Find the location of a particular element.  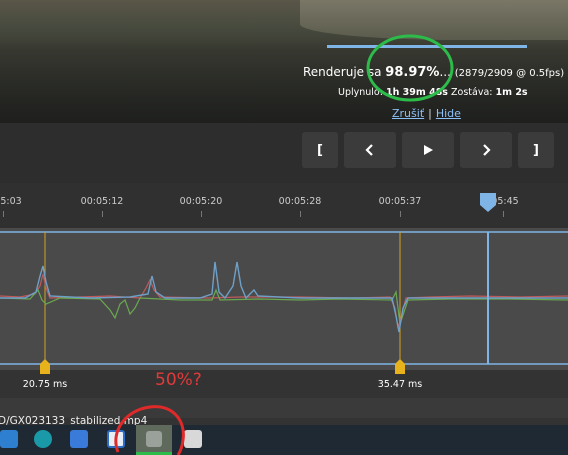

render-times: Uplynulo: 1h 39m 48s Zostáva: 1m 2s is located at coordinates (433, 92).